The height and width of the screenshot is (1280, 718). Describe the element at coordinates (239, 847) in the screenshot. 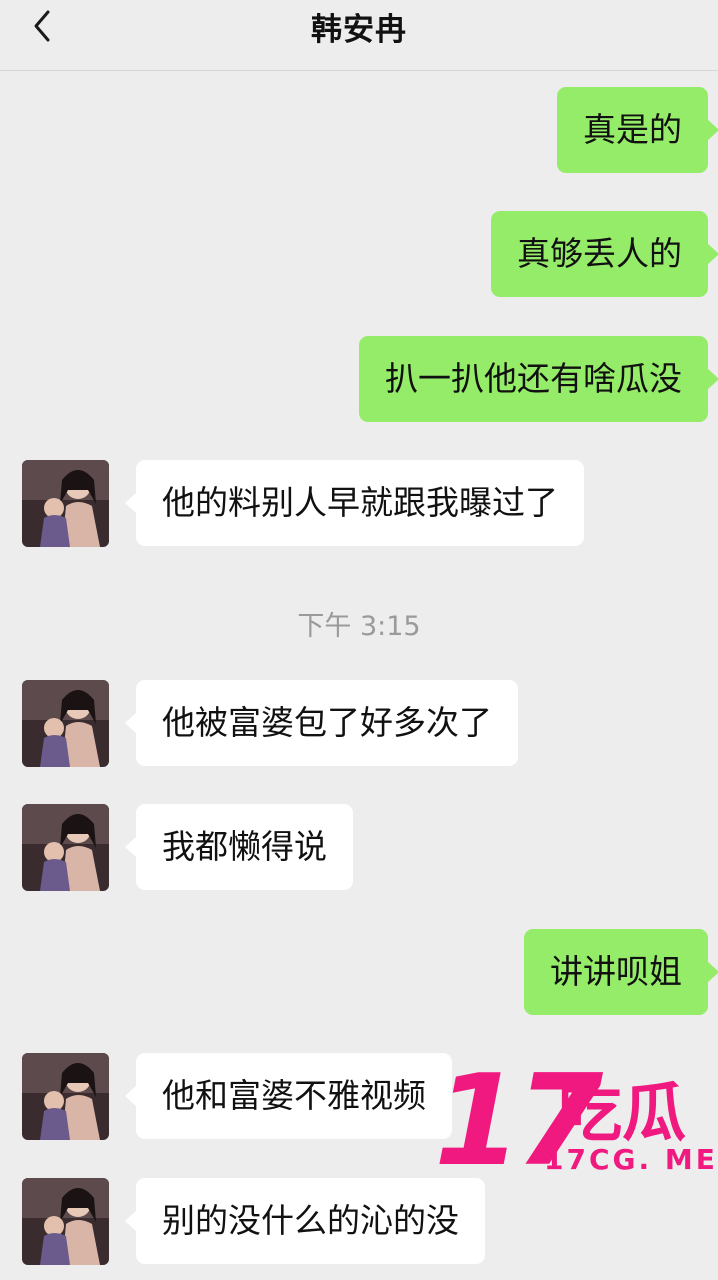

I see `message-received-bubble: 我都懒得说` at that location.